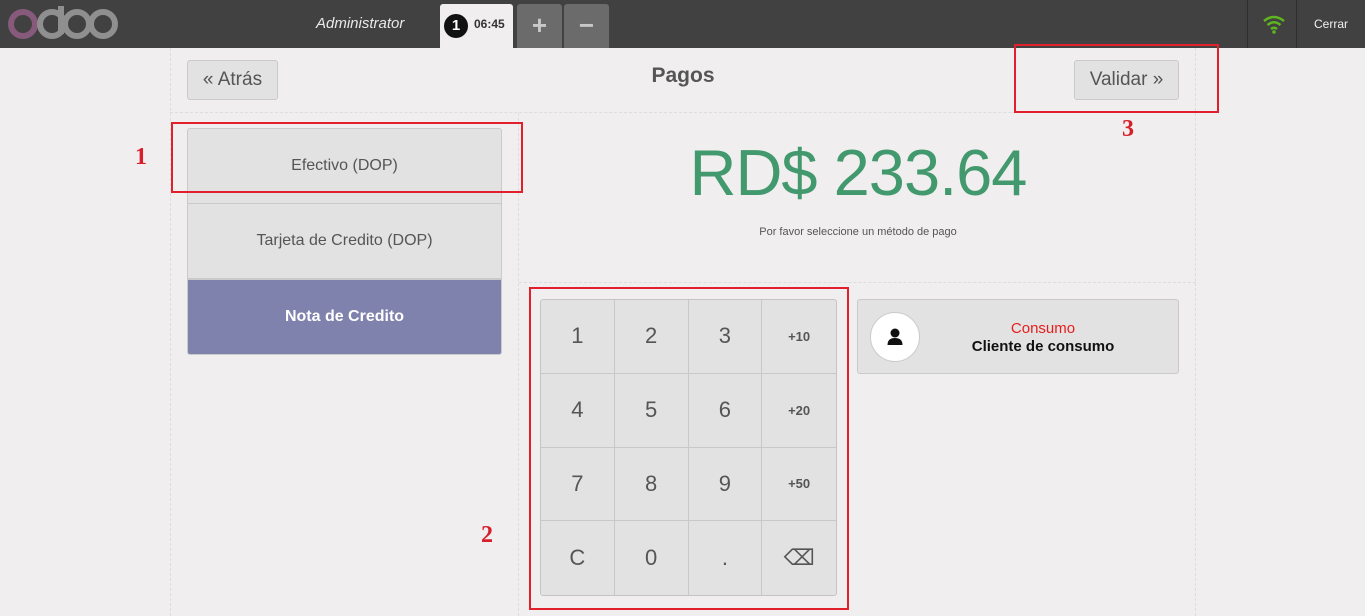 The width and height of the screenshot is (1365, 616). Describe the element at coordinates (63, 22) in the screenshot. I see `odoo-logo` at that location.